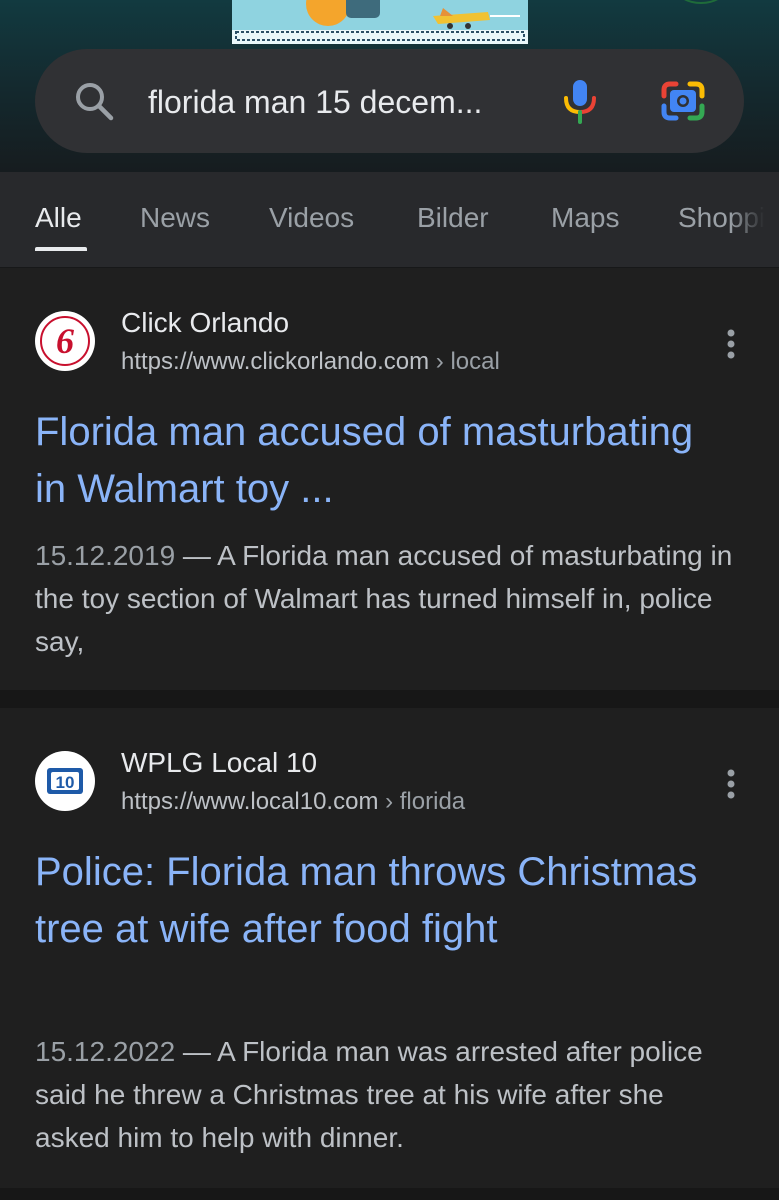 Image resolution: width=779 pixels, height=1200 pixels. Describe the element at coordinates (175, 218) in the screenshot. I see `tab-news: News` at that location.